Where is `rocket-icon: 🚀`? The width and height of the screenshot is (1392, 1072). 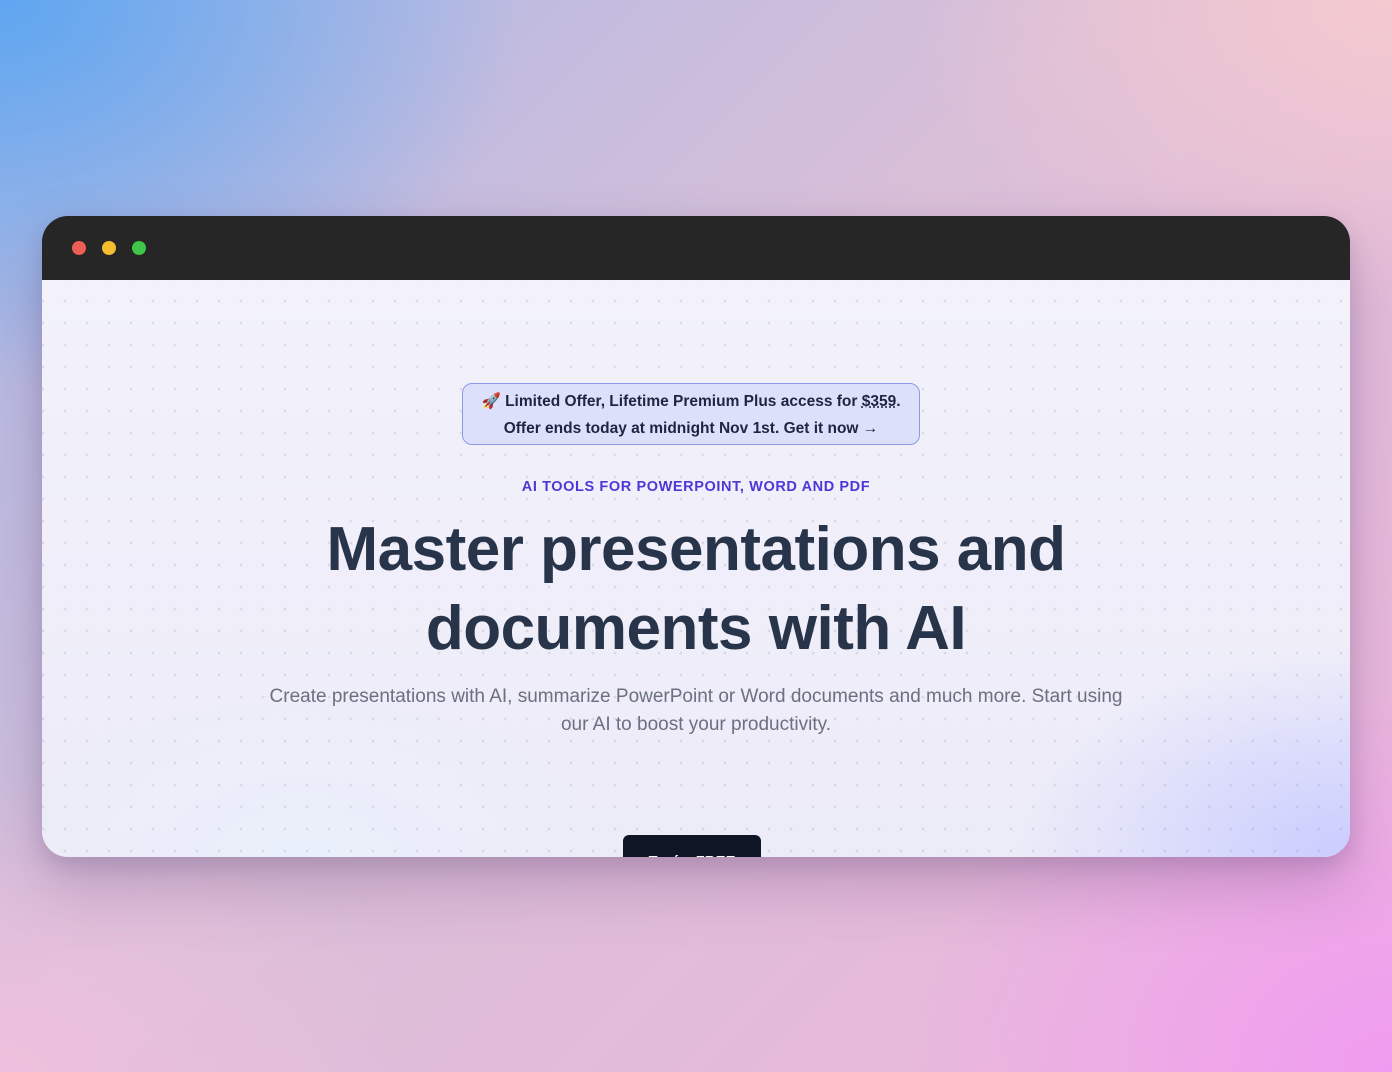 rocket-icon: 🚀 is located at coordinates (491, 401).